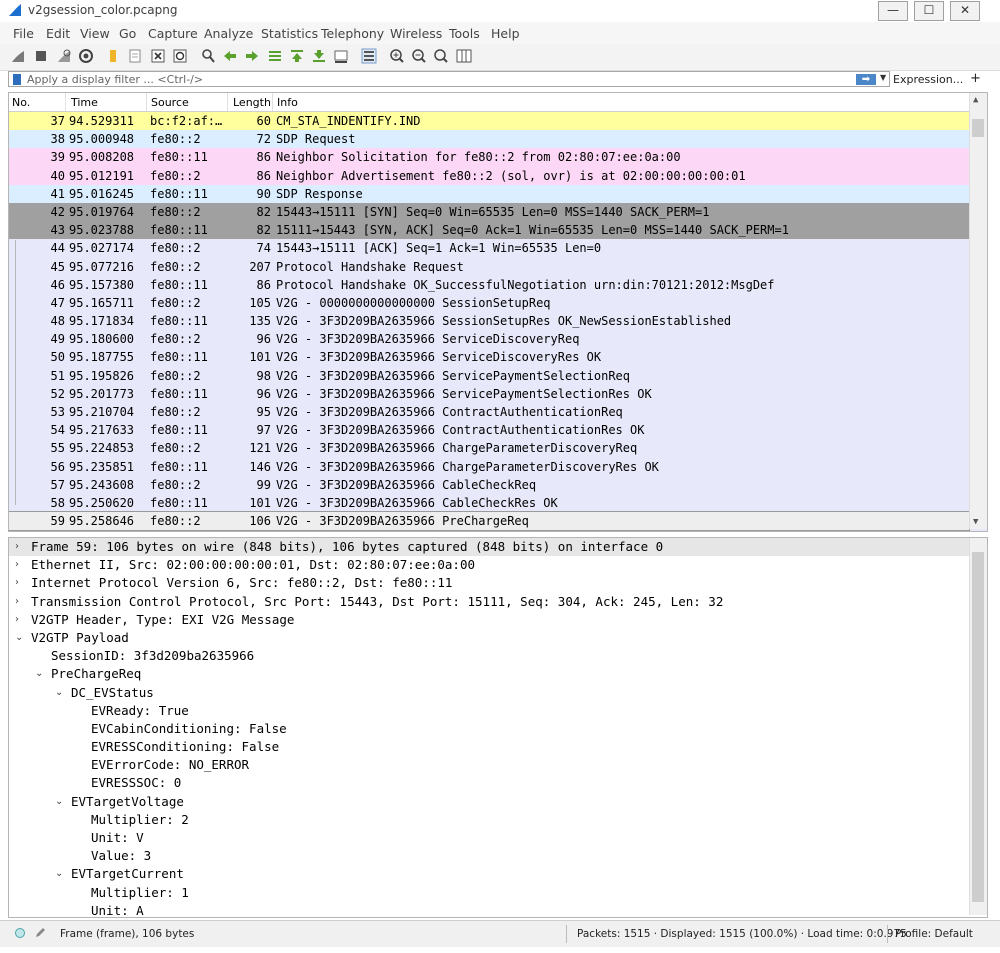 The image size is (1000, 953). Describe the element at coordinates (975, 522) in the screenshot. I see `scroll-down-icon: ▼` at that location.